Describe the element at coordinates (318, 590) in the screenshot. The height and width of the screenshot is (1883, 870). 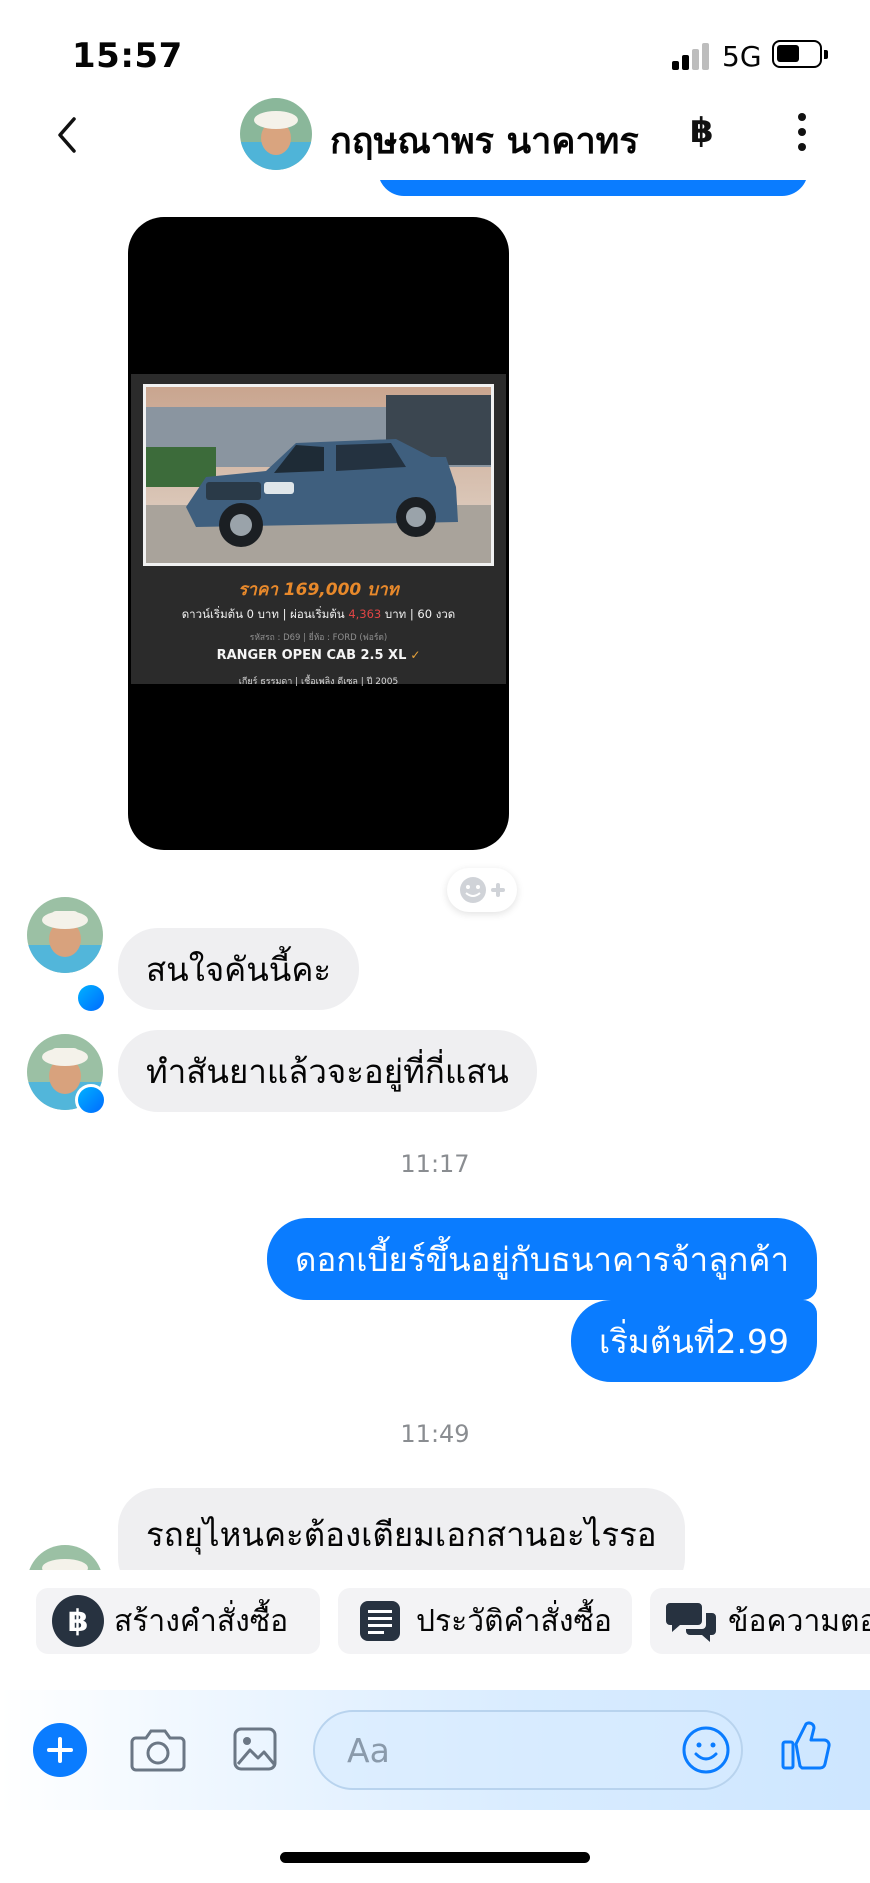
I see `listing-price: ราคา 169,000 บาท` at that location.